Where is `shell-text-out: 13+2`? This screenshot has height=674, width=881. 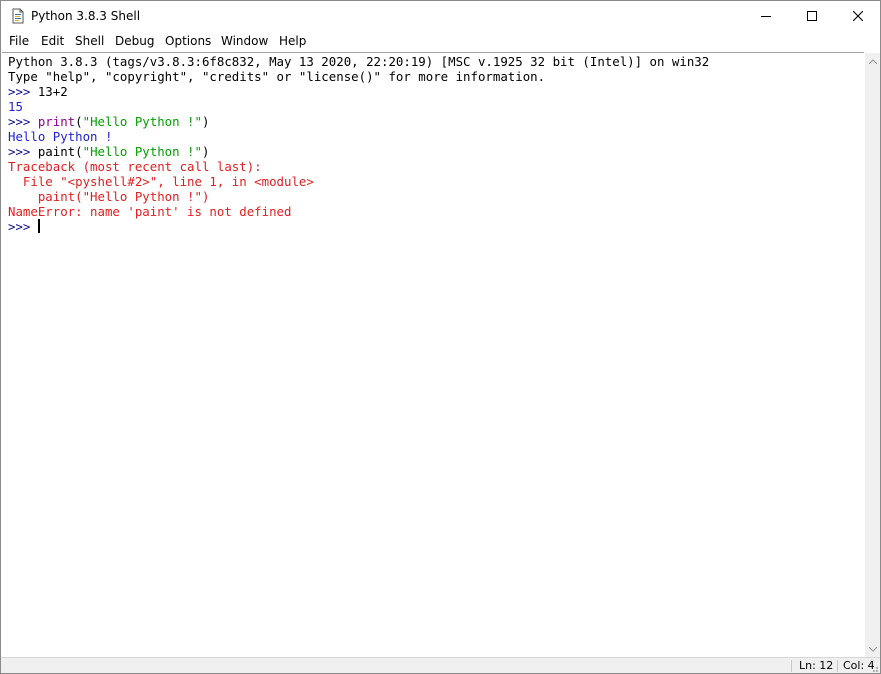 shell-text-out: 13+2 is located at coordinates (52, 91).